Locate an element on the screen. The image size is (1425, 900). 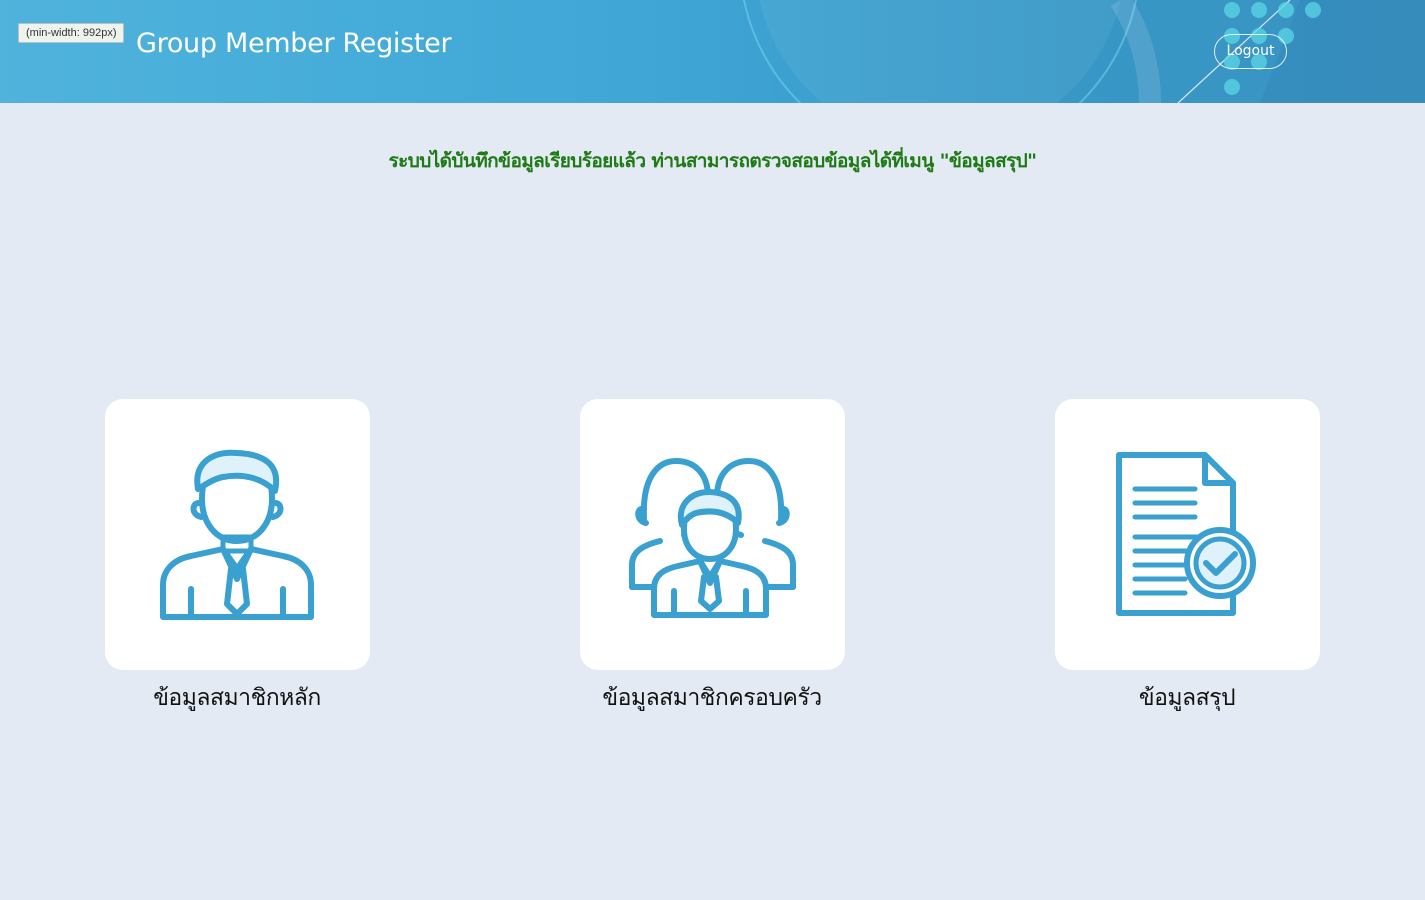
main-member-card is located at coordinates (237, 534).